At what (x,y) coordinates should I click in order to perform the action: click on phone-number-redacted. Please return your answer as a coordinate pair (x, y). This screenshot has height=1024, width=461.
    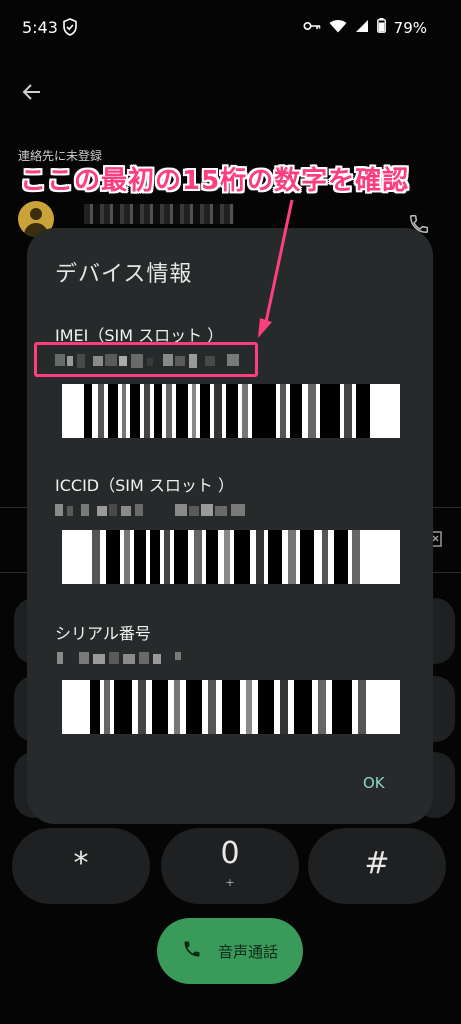
    Looking at the image, I should click on (159, 214).